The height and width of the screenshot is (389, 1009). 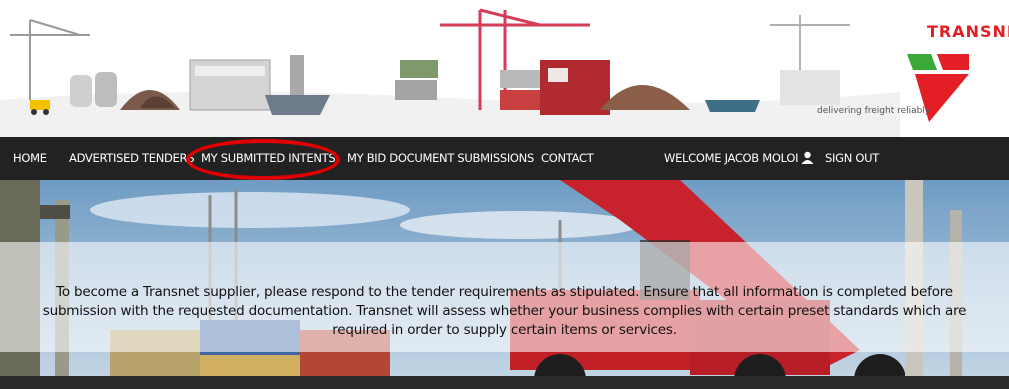 I want to click on brand-tagline: delivering freight reliably, so click(x=874, y=111).